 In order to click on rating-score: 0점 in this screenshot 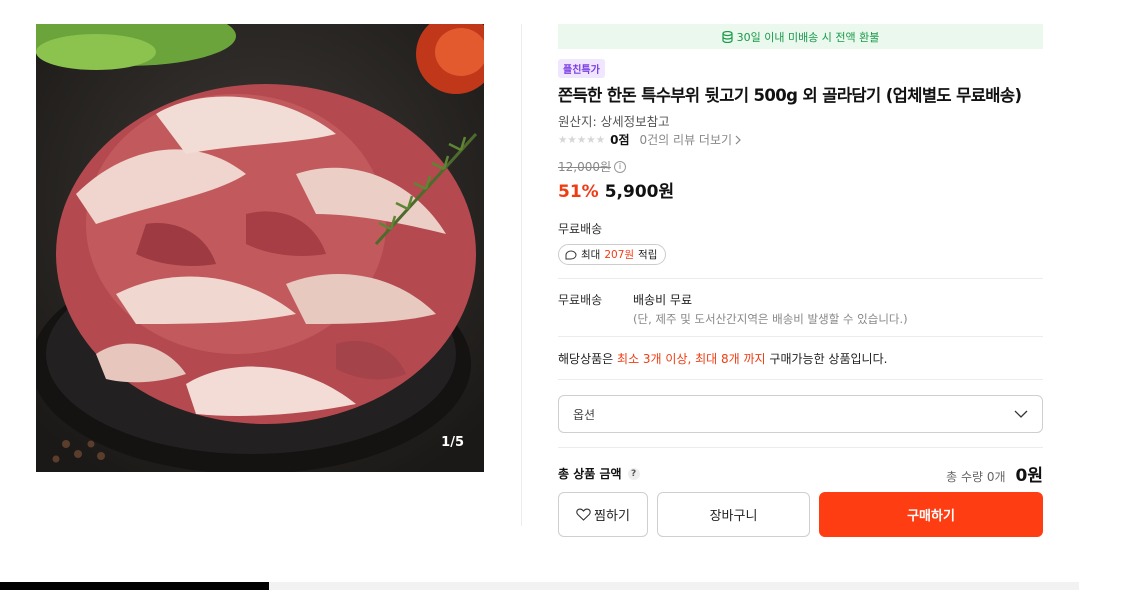, I will do `click(620, 140)`.